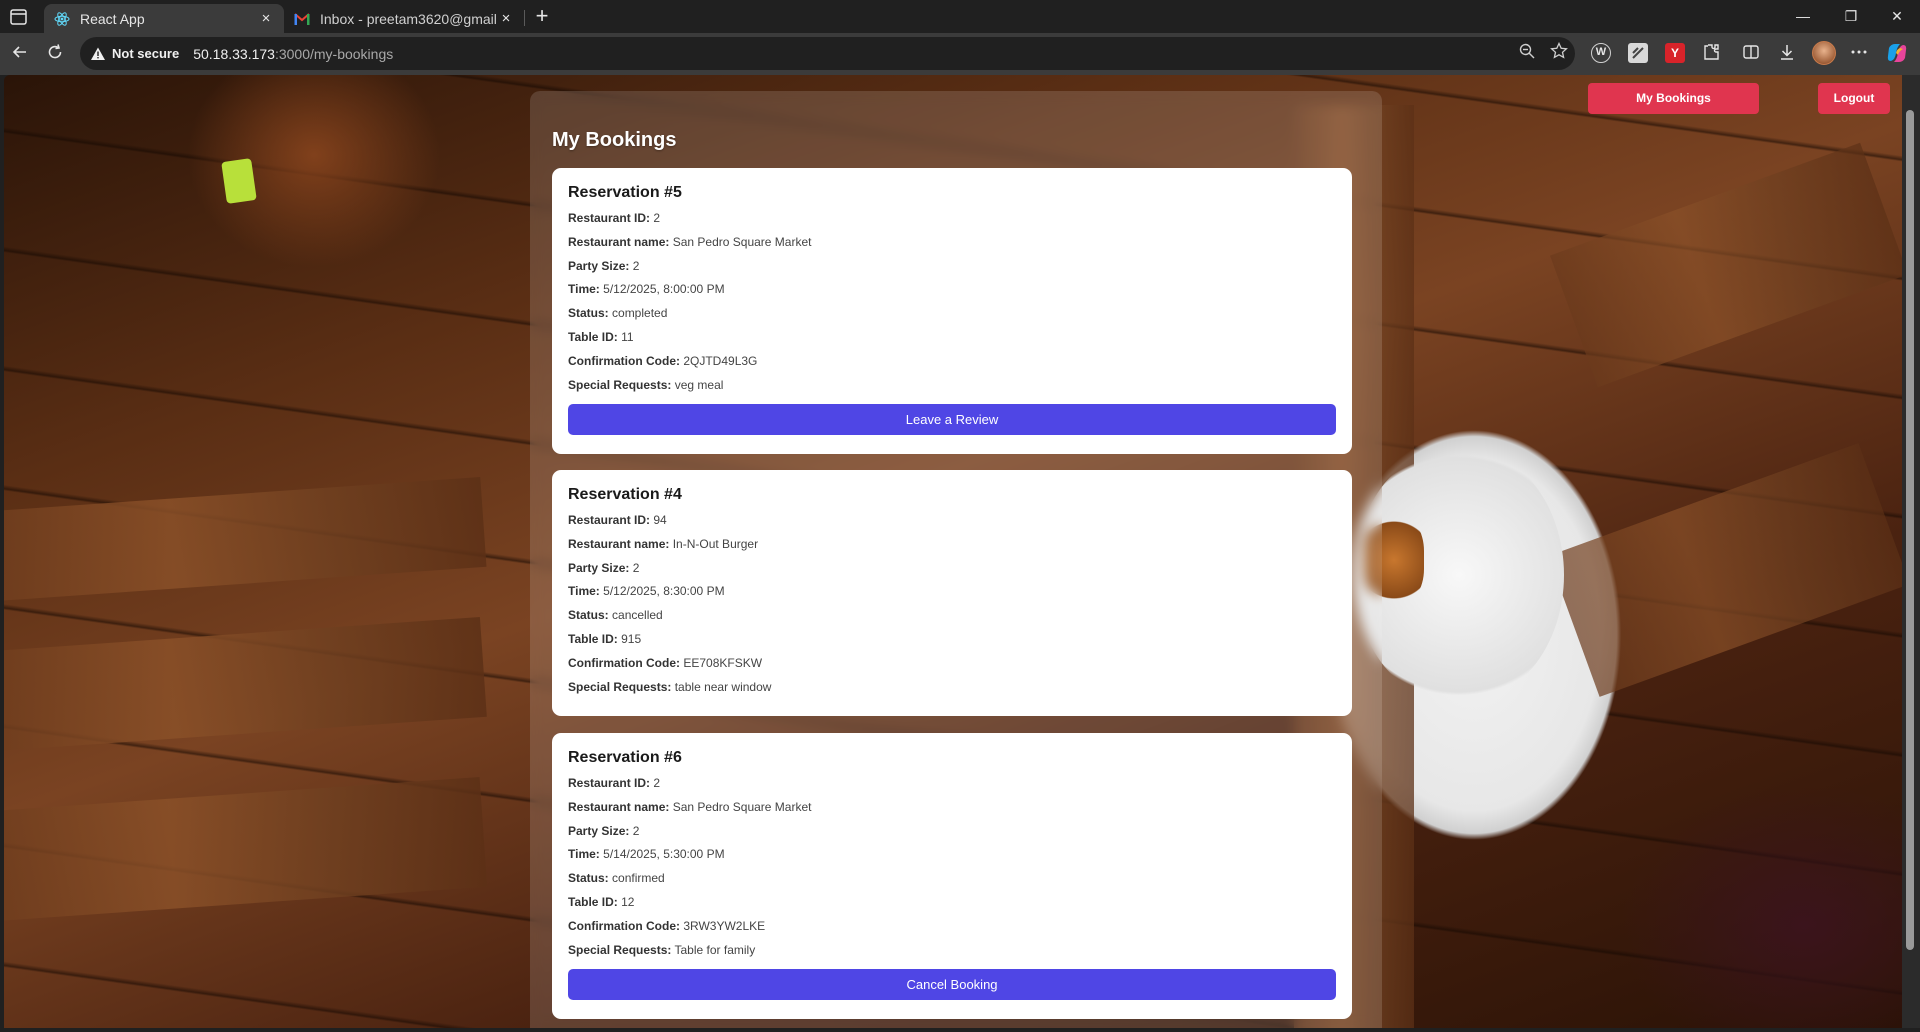  What do you see at coordinates (20, 54) in the screenshot?
I see `back-icon` at bounding box center [20, 54].